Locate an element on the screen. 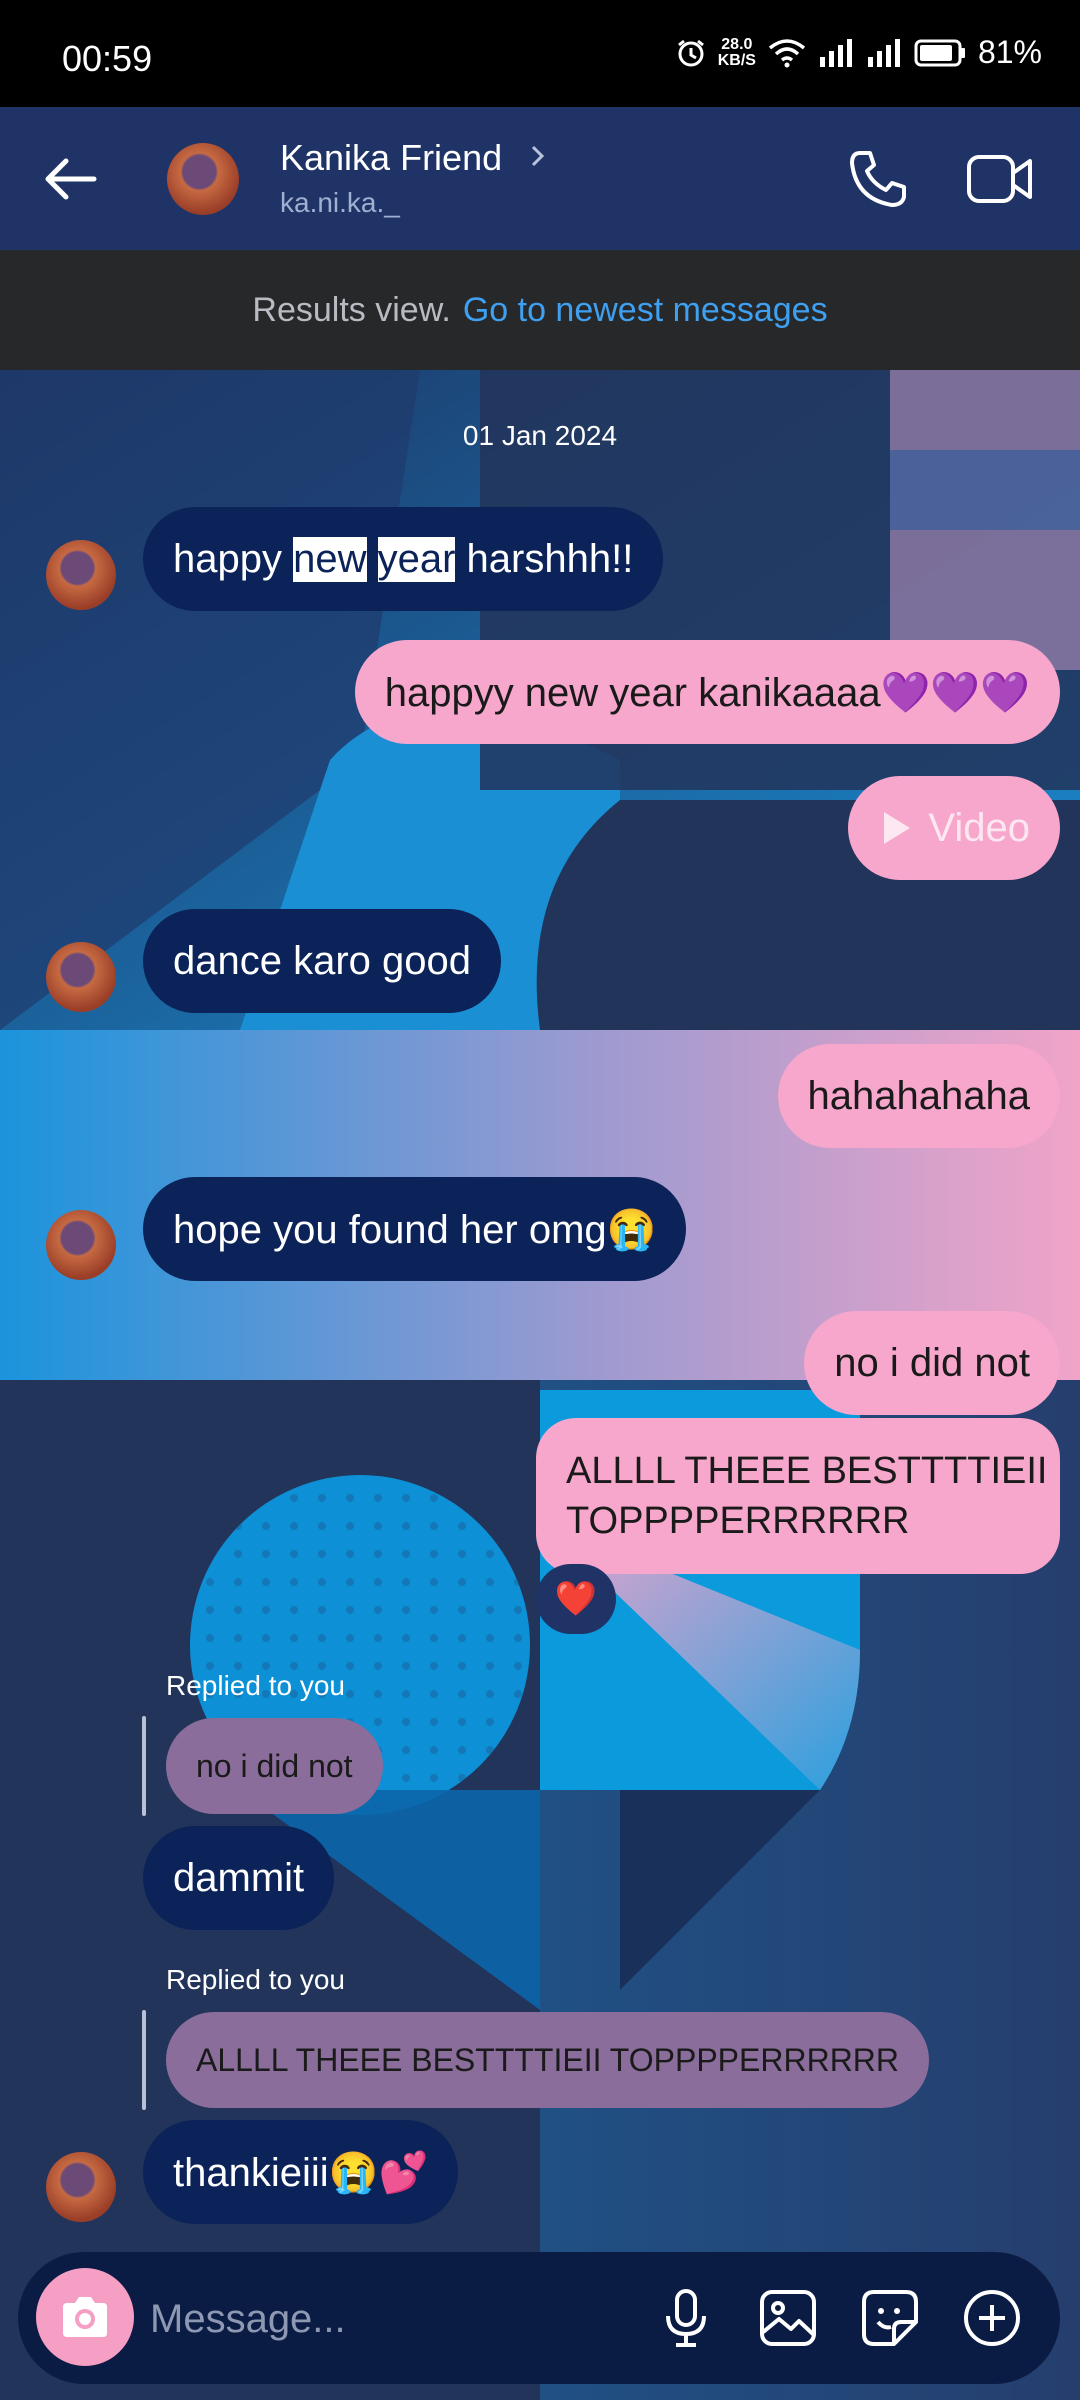 This screenshot has width=1080, height=2400. alarm-icon is located at coordinates (690, 52).